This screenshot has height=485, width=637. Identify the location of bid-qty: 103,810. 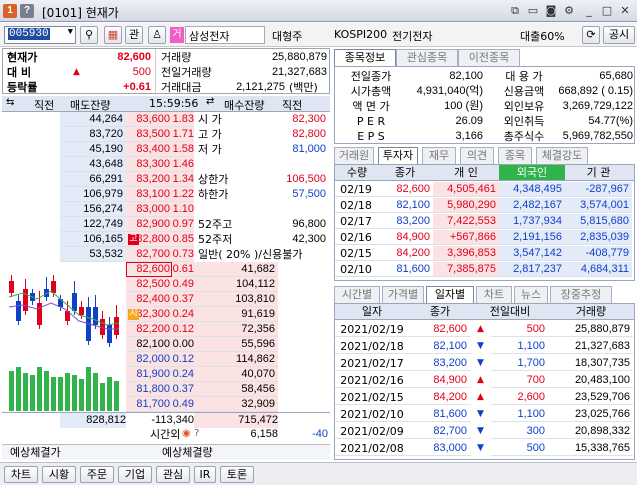
(236, 299).